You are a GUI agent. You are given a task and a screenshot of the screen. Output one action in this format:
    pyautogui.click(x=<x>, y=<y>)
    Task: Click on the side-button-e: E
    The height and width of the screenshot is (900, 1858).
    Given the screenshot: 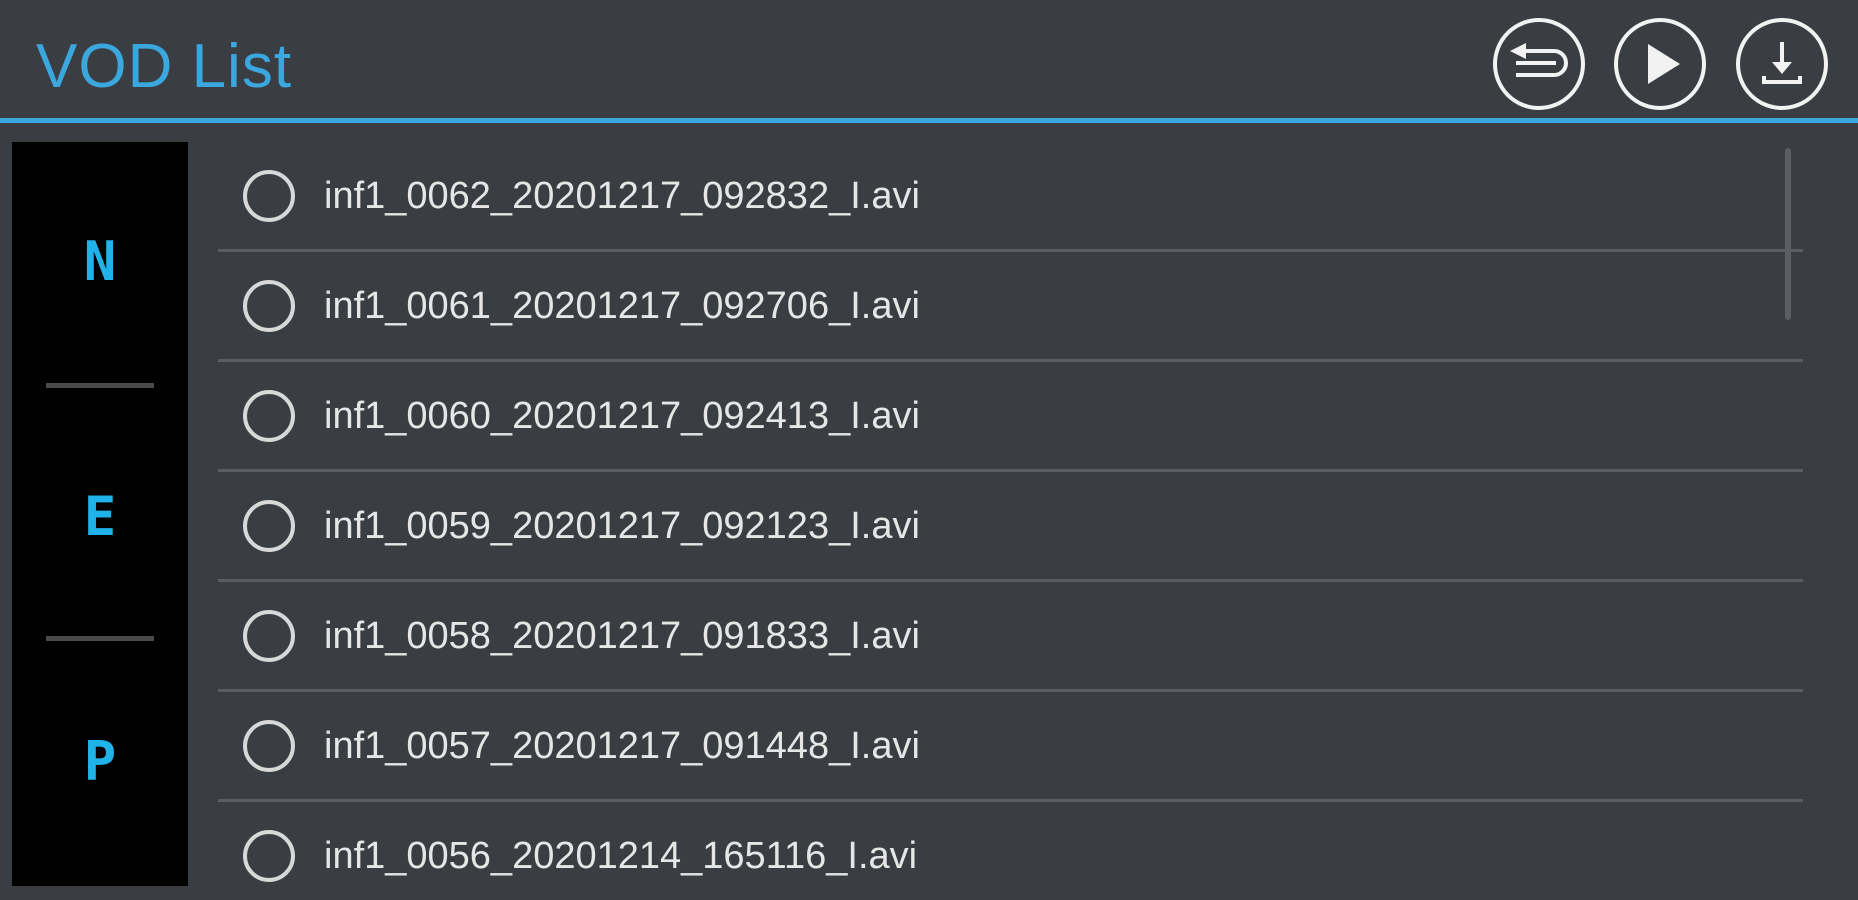 What is the action you would take?
    pyautogui.click(x=100, y=516)
    